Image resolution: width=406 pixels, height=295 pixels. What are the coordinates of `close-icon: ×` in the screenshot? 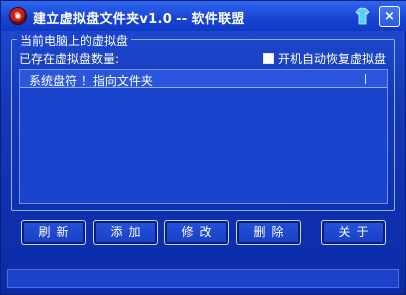 It's located at (389, 16).